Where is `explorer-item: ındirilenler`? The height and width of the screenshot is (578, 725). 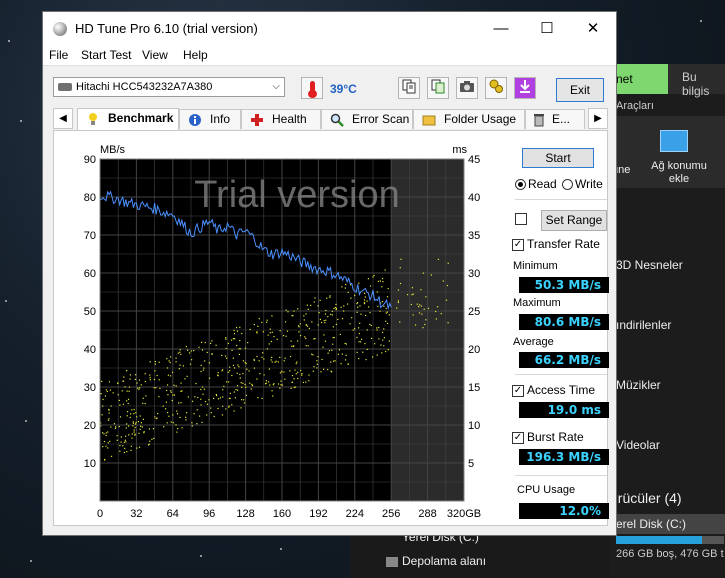 explorer-item: ındirilenler is located at coordinates (643, 325).